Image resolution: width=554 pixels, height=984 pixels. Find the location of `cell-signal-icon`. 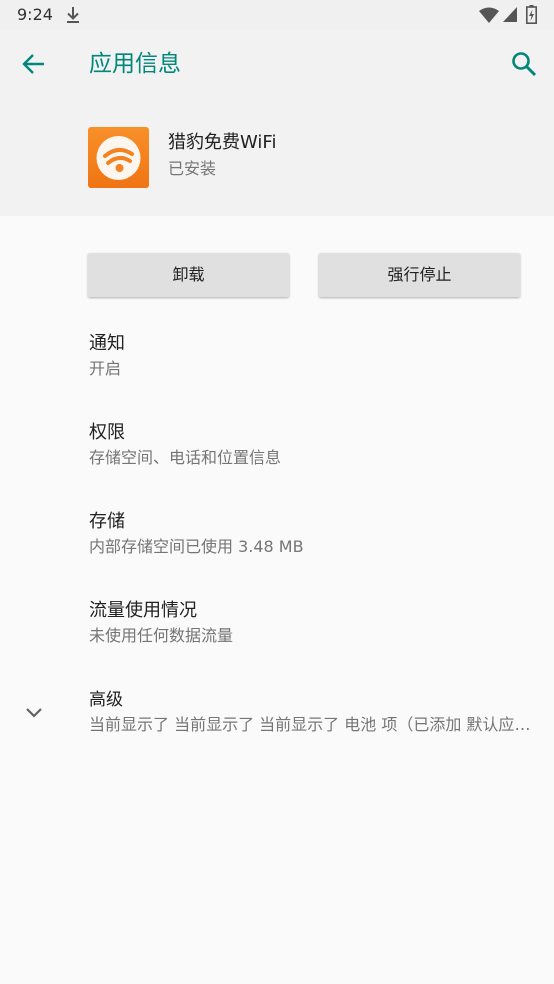

cell-signal-icon is located at coordinates (510, 14).